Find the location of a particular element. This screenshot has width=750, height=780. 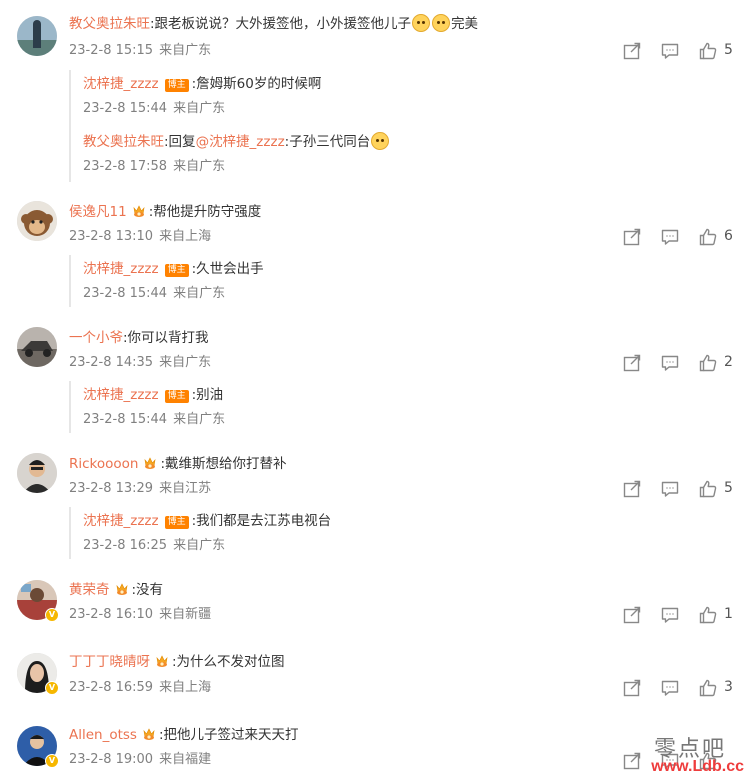

comment-text: :你可以背打我 is located at coordinates (166, 338).